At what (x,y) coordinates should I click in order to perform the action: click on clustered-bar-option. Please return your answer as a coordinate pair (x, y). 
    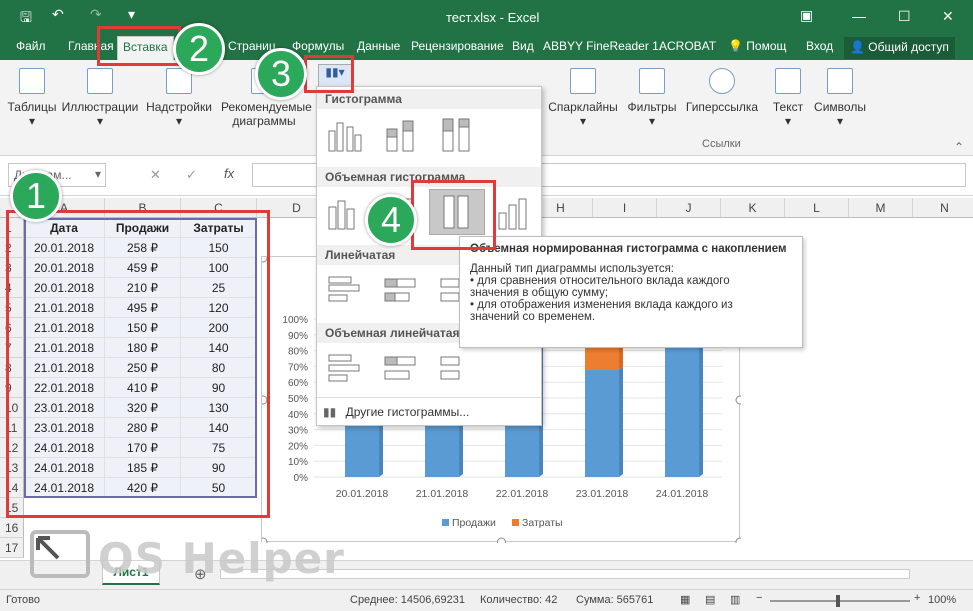
    Looking at the image, I should click on (345, 290).